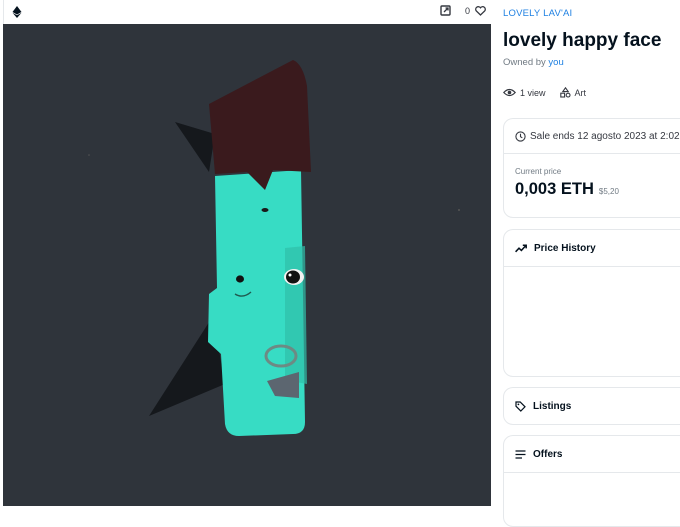 The height and width of the screenshot is (527, 680). Describe the element at coordinates (548, 454) in the screenshot. I see `offers-title: Offers` at that location.